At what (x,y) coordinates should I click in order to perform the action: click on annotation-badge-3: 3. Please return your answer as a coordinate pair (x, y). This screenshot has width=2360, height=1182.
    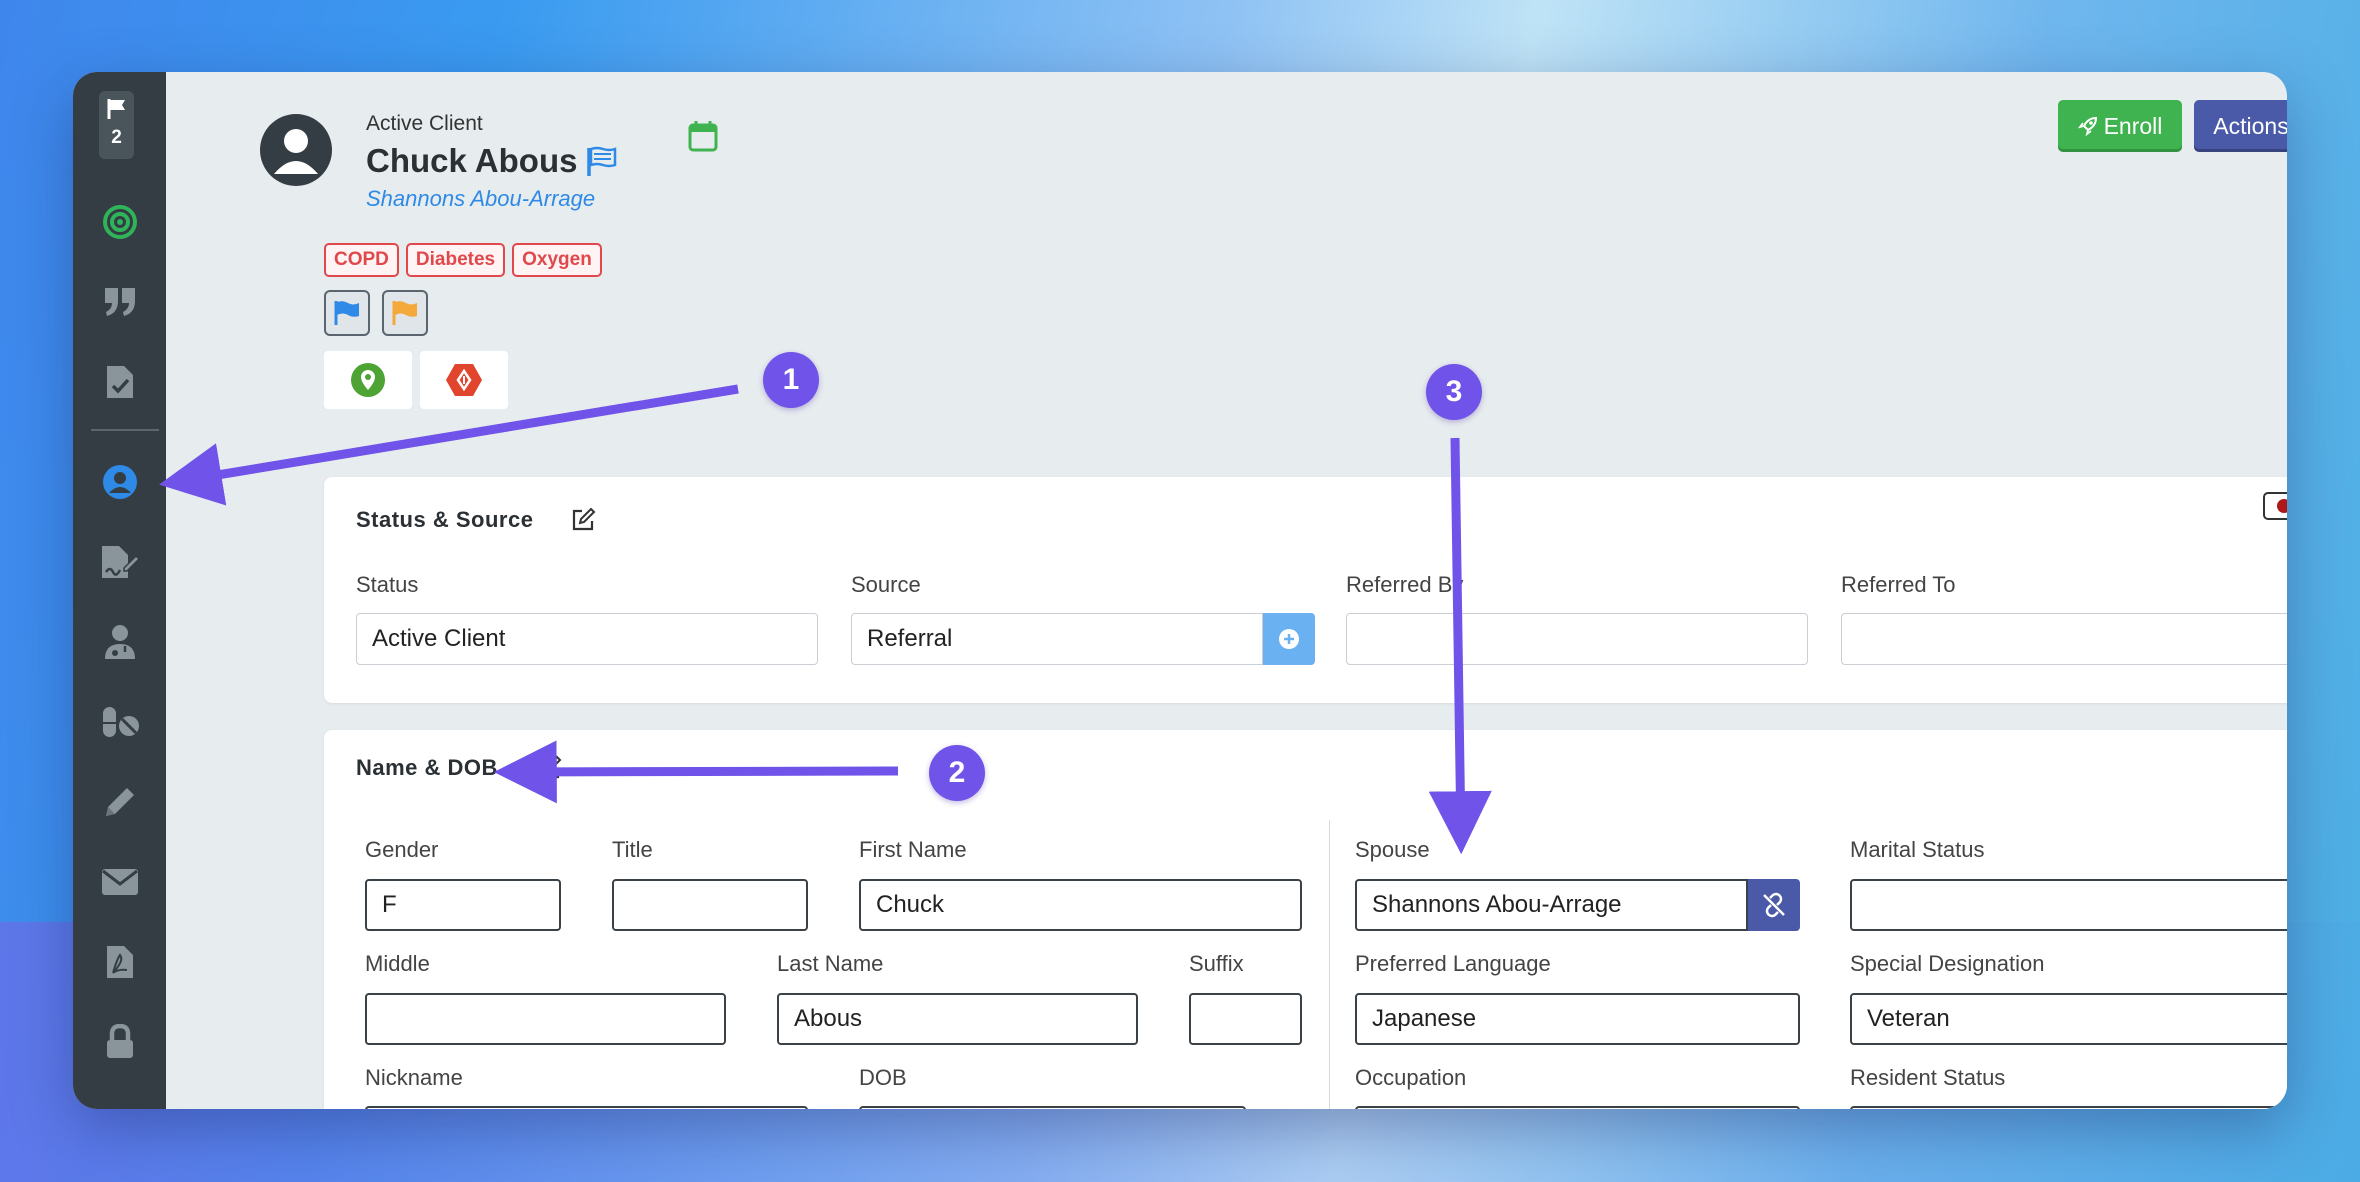
    Looking at the image, I should click on (1454, 392).